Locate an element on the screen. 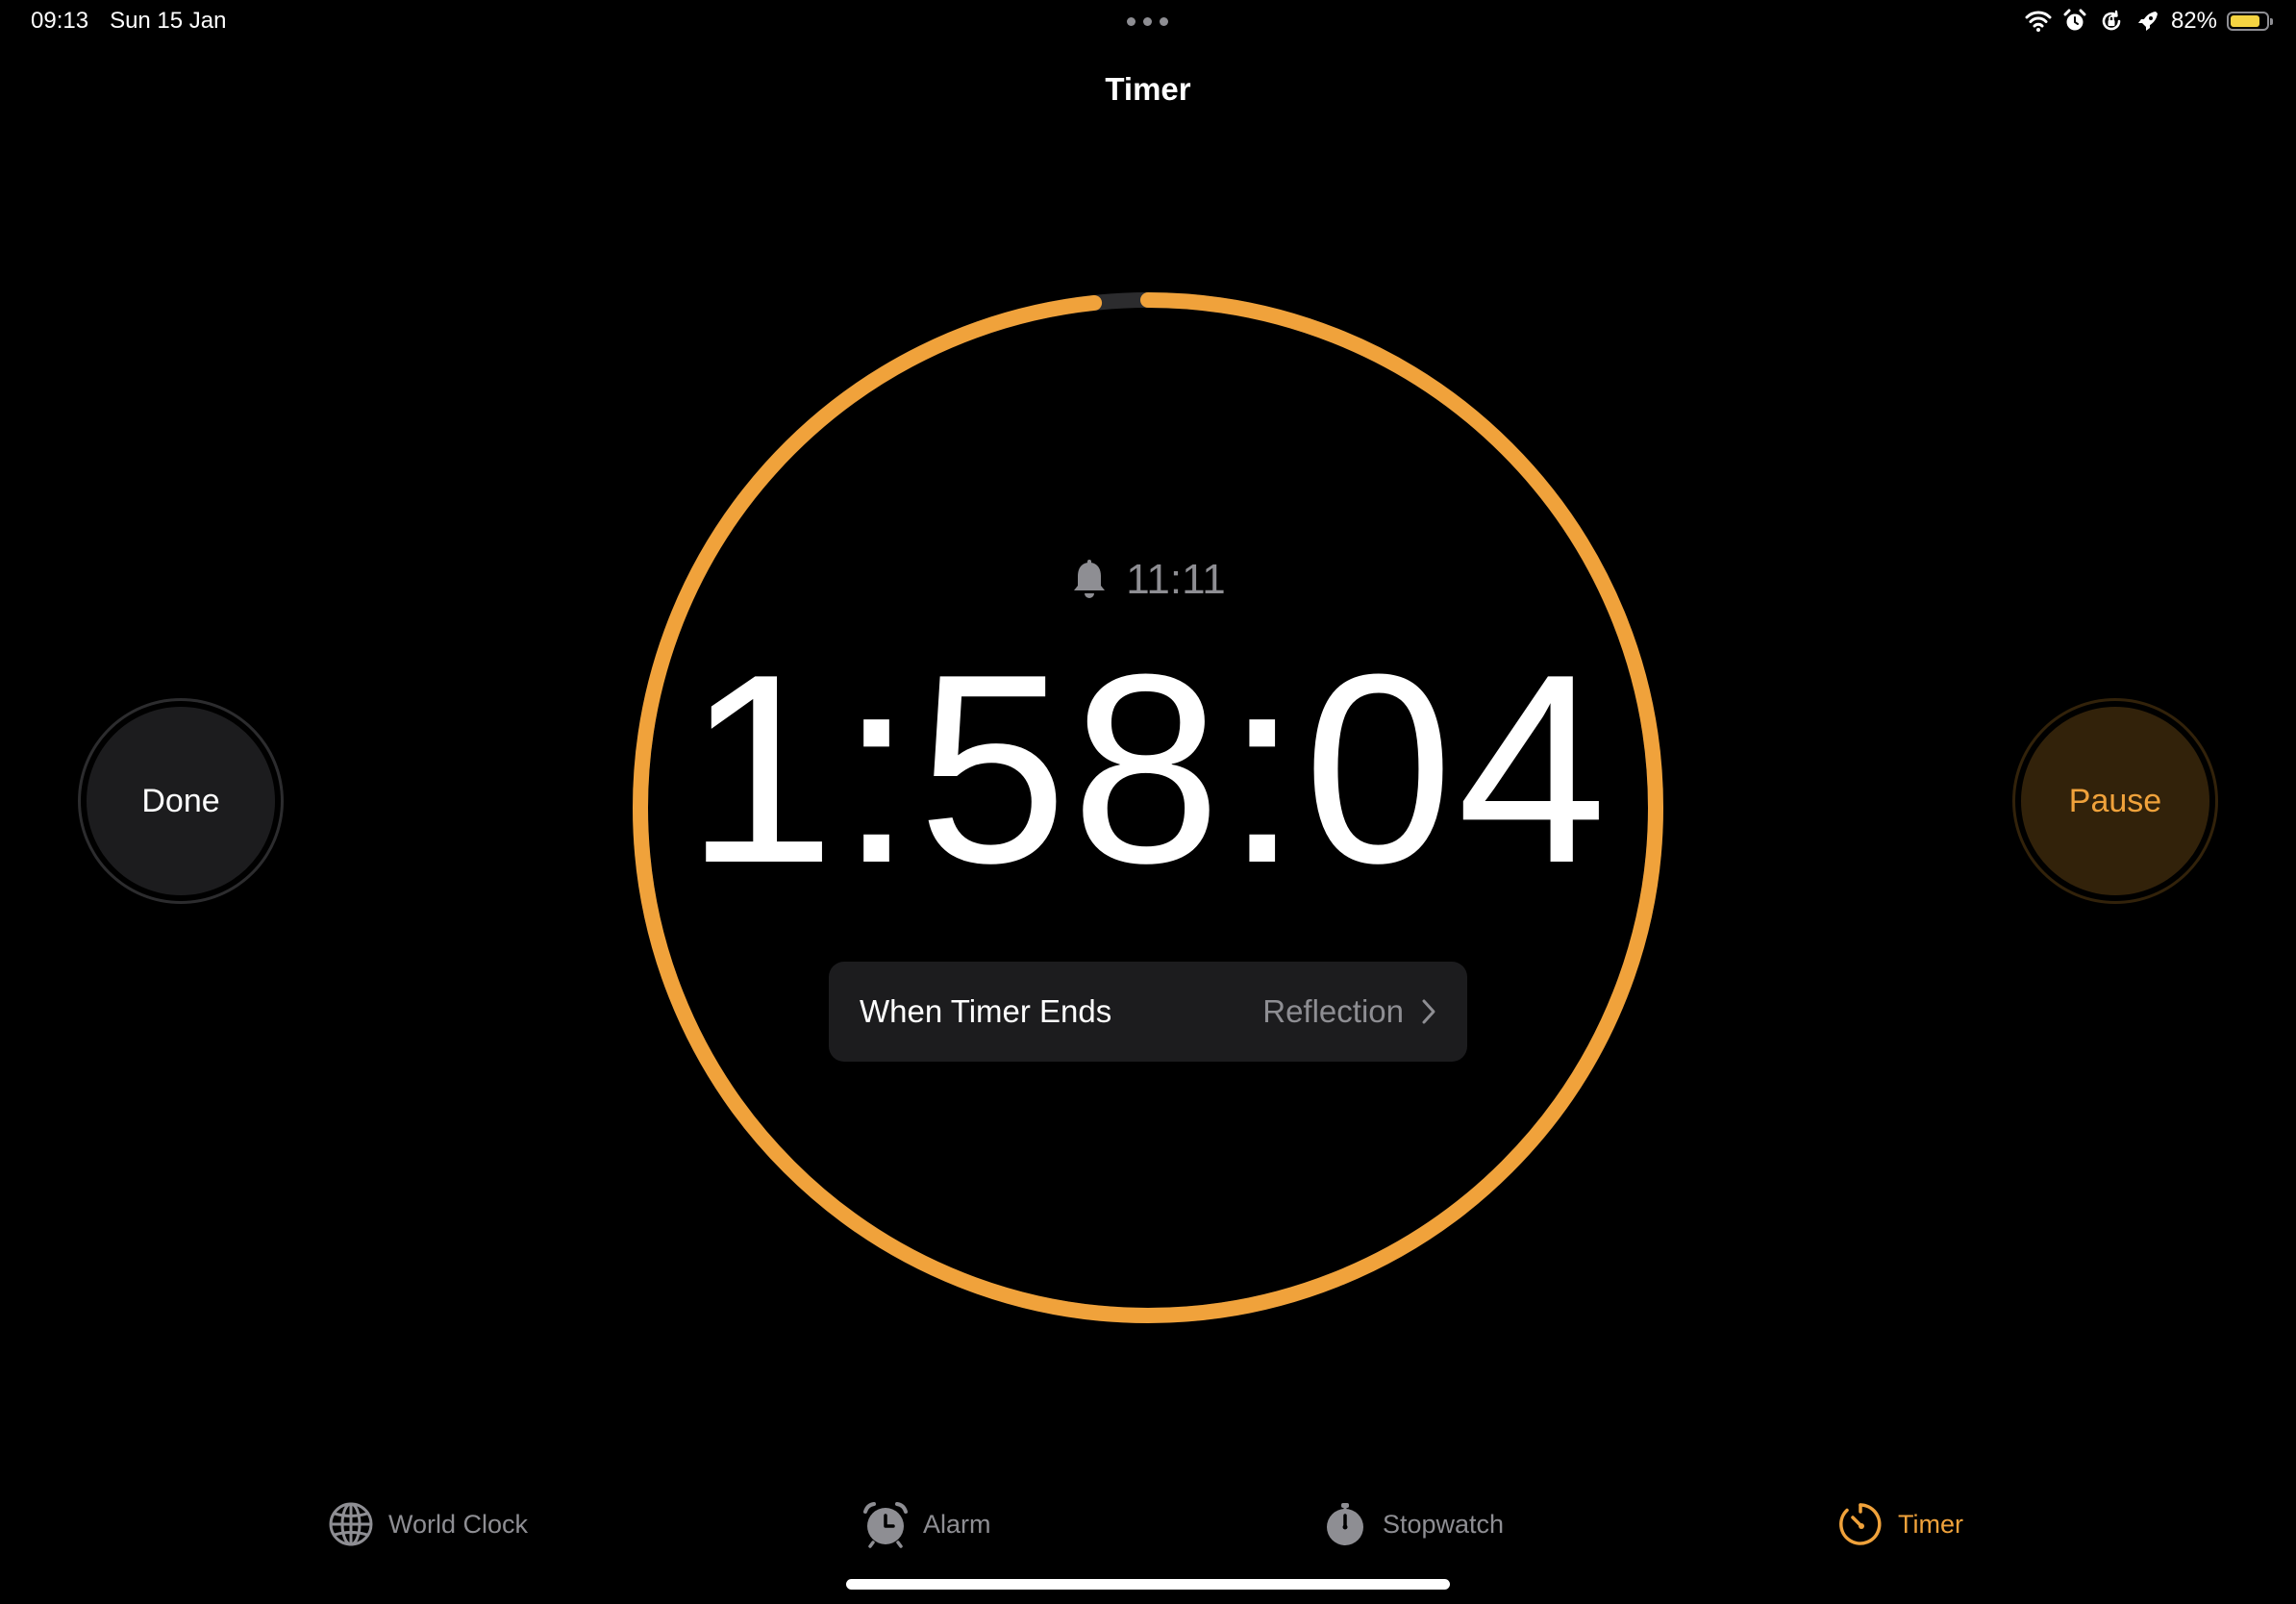 Image resolution: width=2296 pixels, height=1604 pixels. sound-selection: Reflection is located at coordinates (1349, 1012).